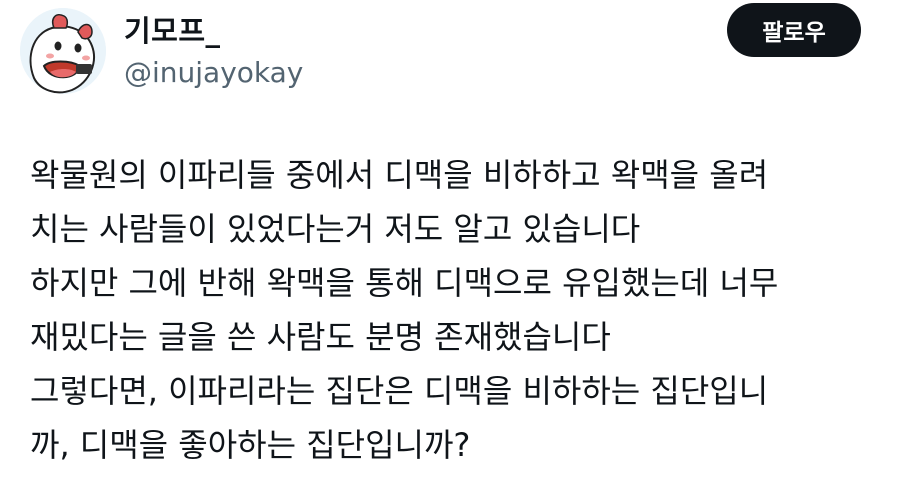 The width and height of the screenshot is (900, 487). What do you see at coordinates (172, 29) in the screenshot?
I see `display-name: 기모프_` at bounding box center [172, 29].